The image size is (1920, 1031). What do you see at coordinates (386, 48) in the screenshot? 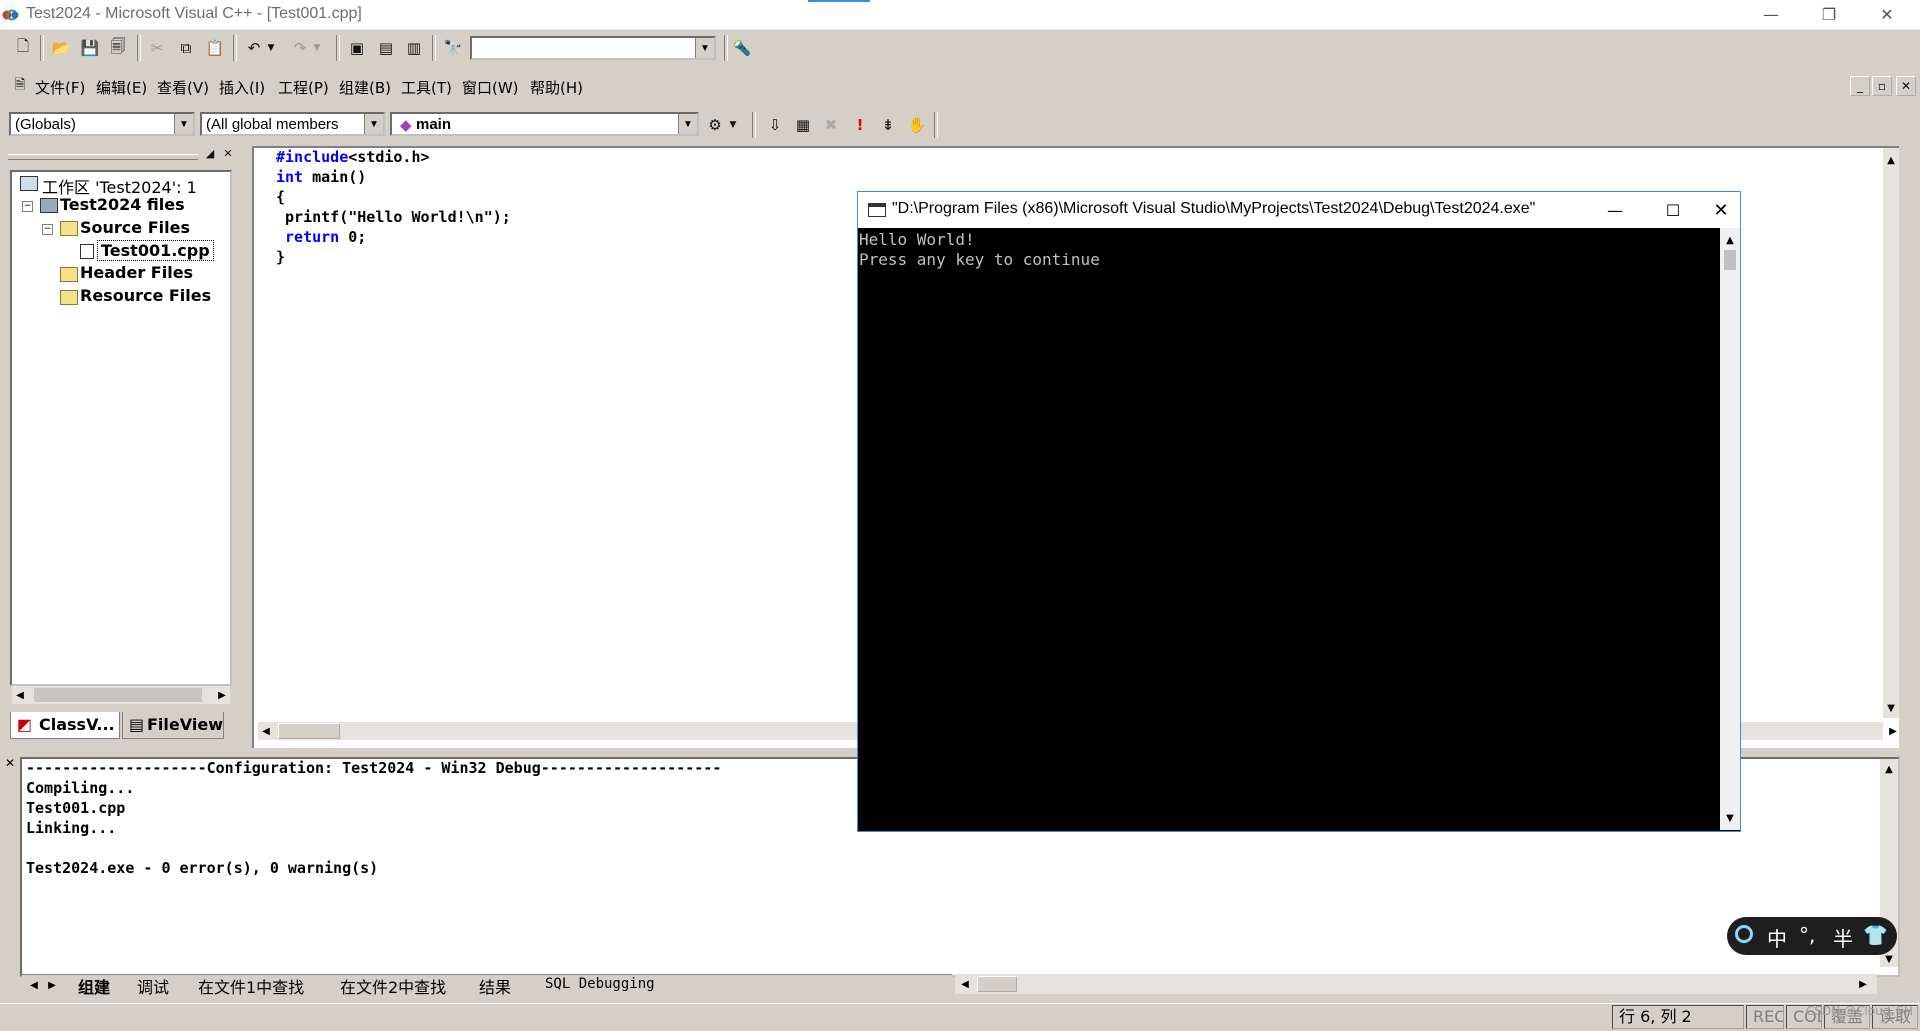
I see `output-window-icon: ▤` at bounding box center [386, 48].